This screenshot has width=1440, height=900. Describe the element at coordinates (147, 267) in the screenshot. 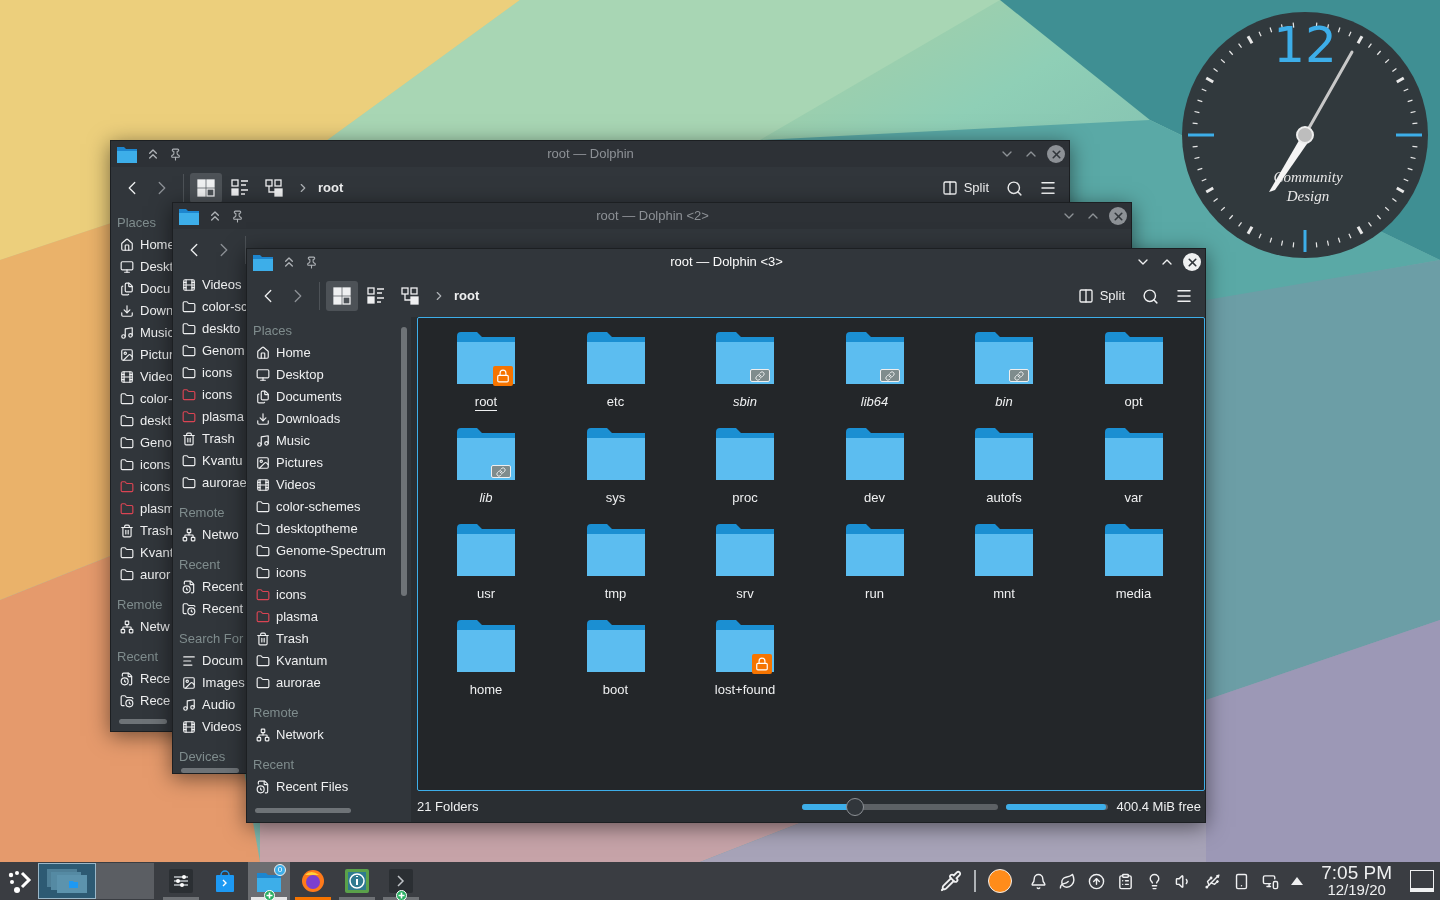

I see `place-item: Deskt` at that location.